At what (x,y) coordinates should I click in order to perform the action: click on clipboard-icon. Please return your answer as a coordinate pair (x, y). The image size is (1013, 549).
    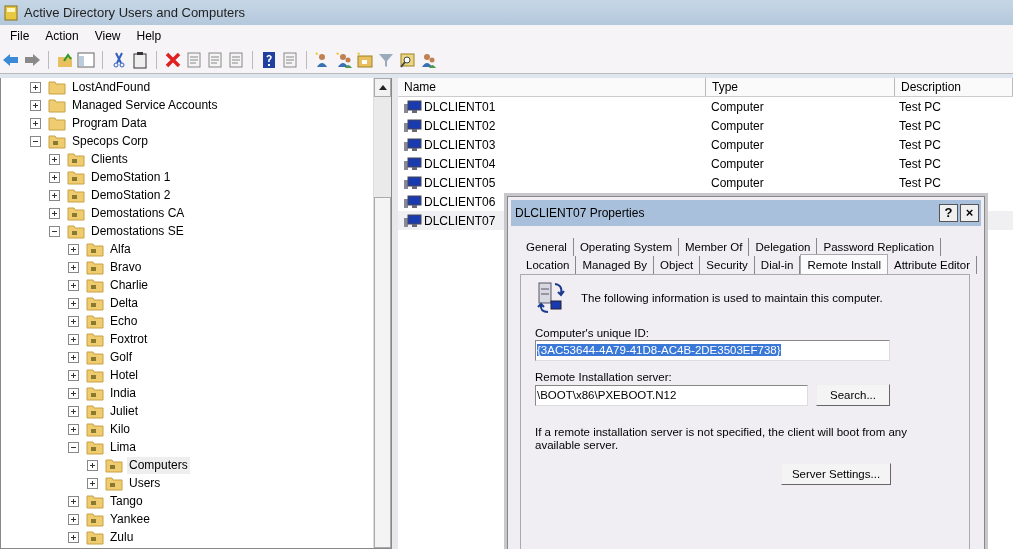
    Looking at the image, I should click on (140, 60).